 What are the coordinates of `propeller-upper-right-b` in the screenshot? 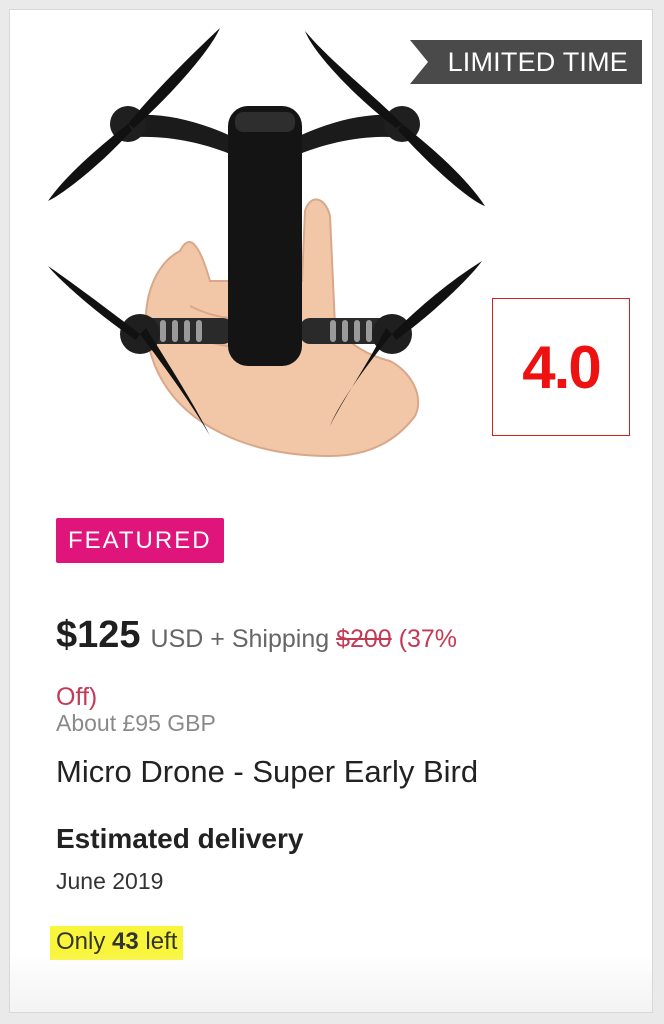 It's located at (441, 165).